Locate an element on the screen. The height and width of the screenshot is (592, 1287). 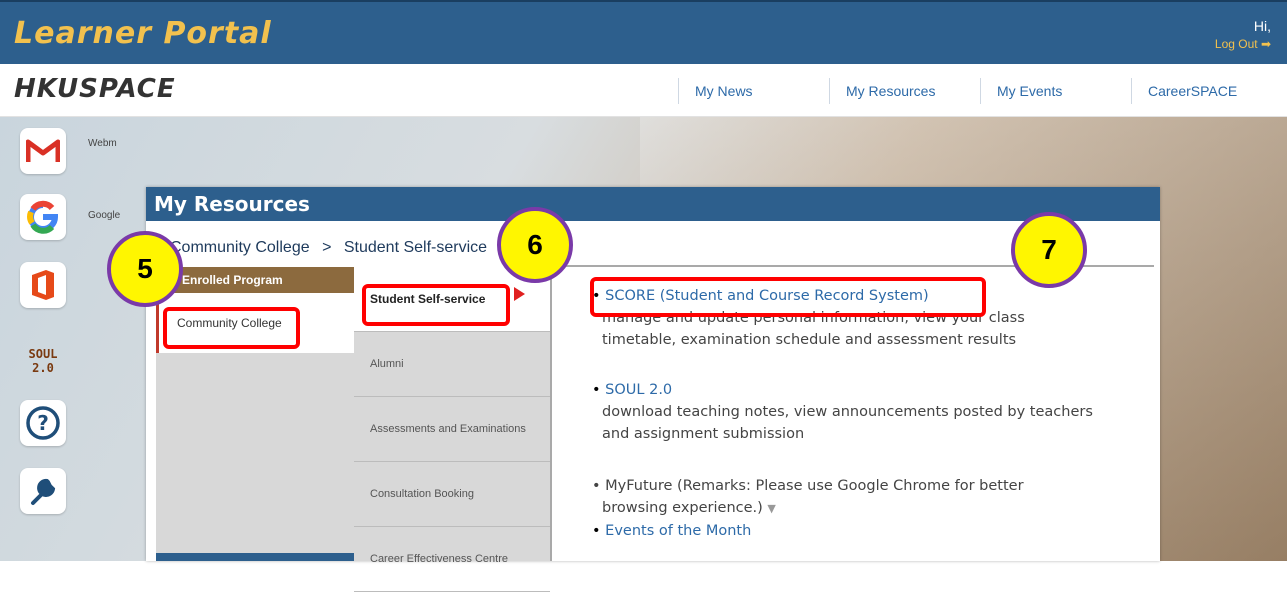
gmail-icon is located at coordinates (43, 151).